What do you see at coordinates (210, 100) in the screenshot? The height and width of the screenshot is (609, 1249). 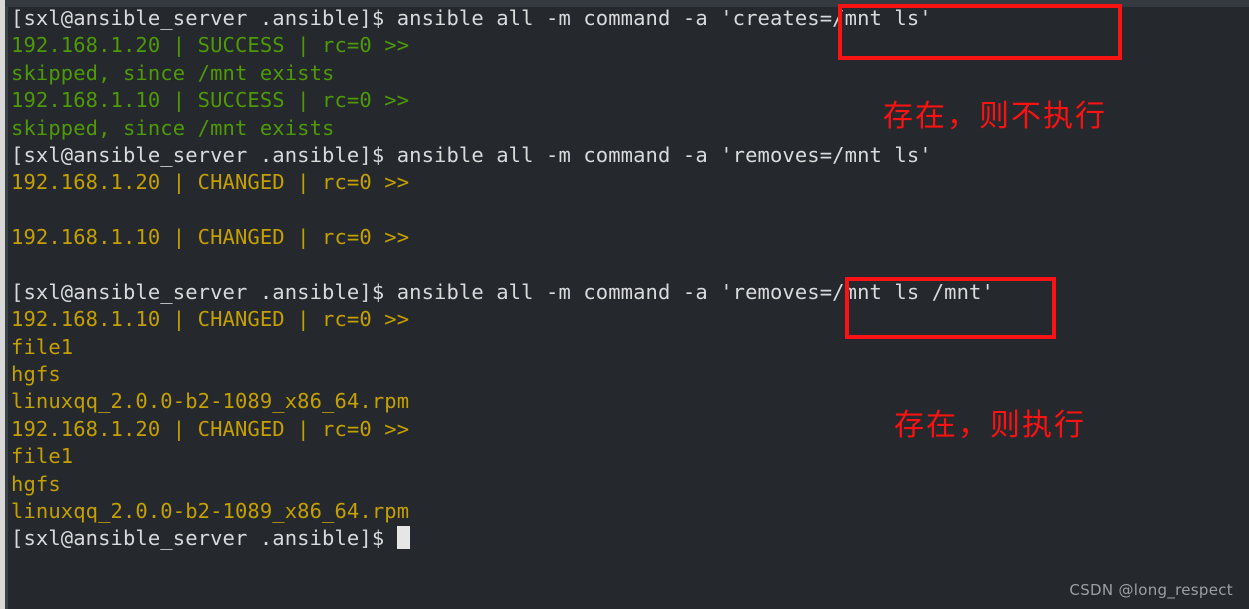 I see `host-result-success: 192.168.1.10 | SUCCESS | rc=0 >>` at bounding box center [210, 100].